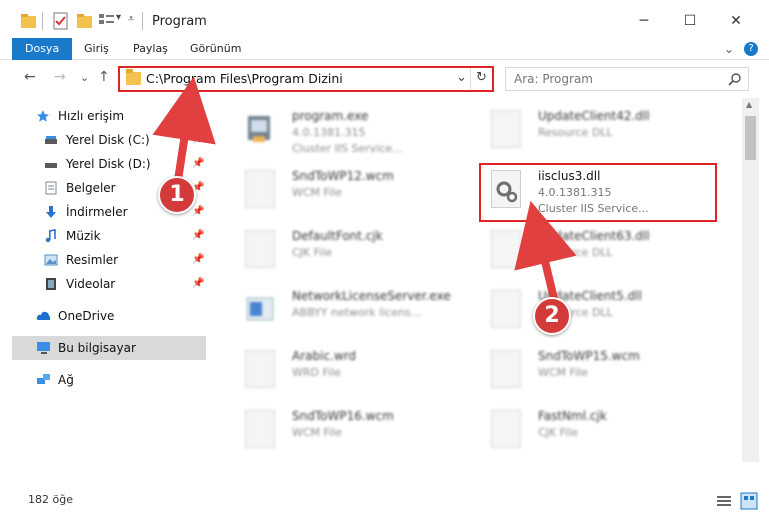 The width and height of the screenshot is (769, 528). I want to click on details-view-icon, so click(724, 501).